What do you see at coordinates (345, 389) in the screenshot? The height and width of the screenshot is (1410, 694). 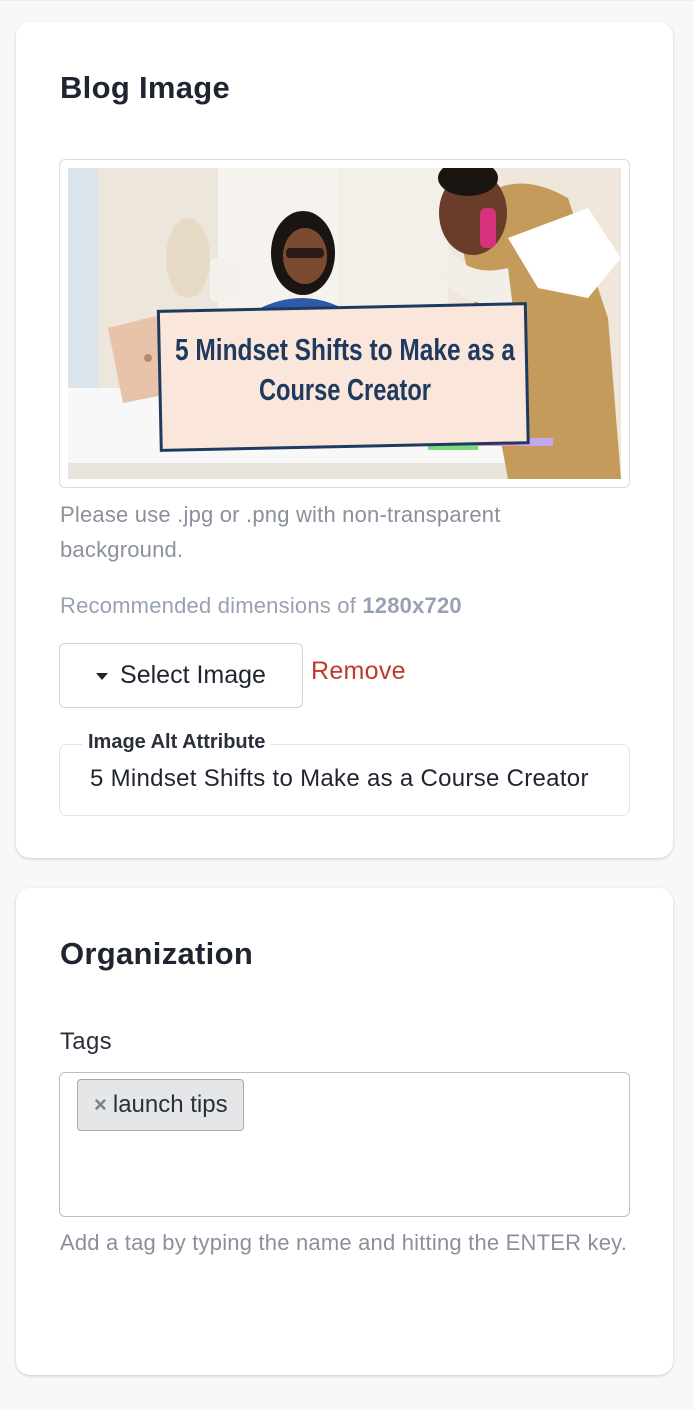 I see `thumbnail-headline-line-2: Course Creator` at bounding box center [345, 389].